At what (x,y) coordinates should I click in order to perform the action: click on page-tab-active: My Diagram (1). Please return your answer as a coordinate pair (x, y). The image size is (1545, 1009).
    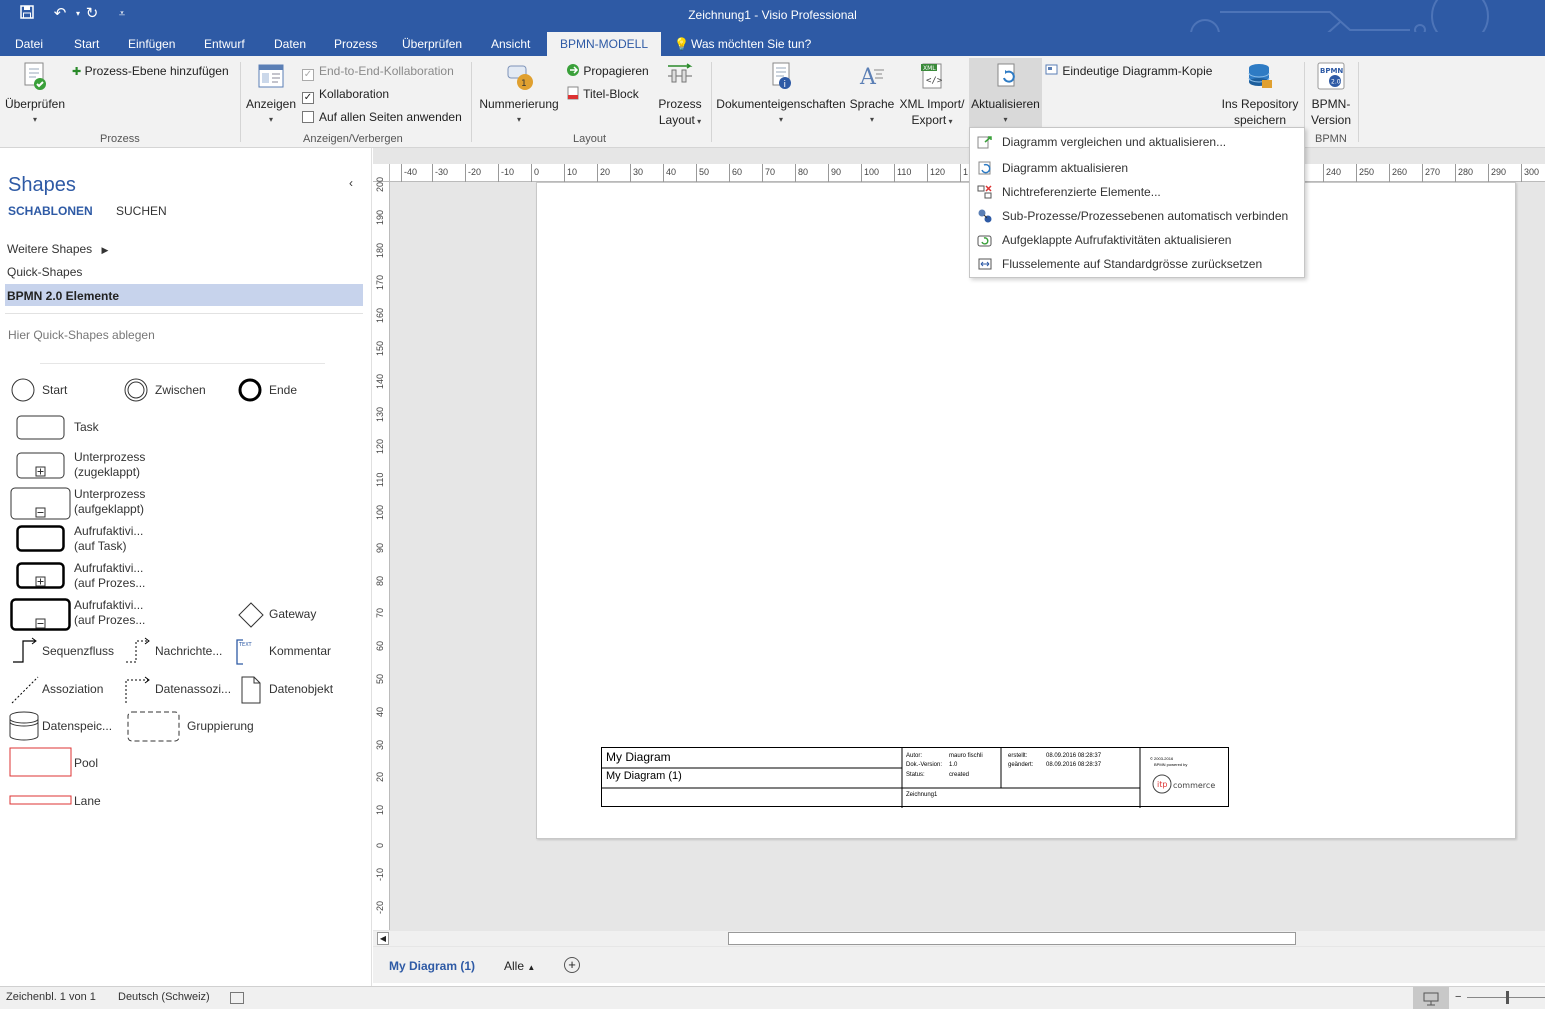
    Looking at the image, I should click on (432, 966).